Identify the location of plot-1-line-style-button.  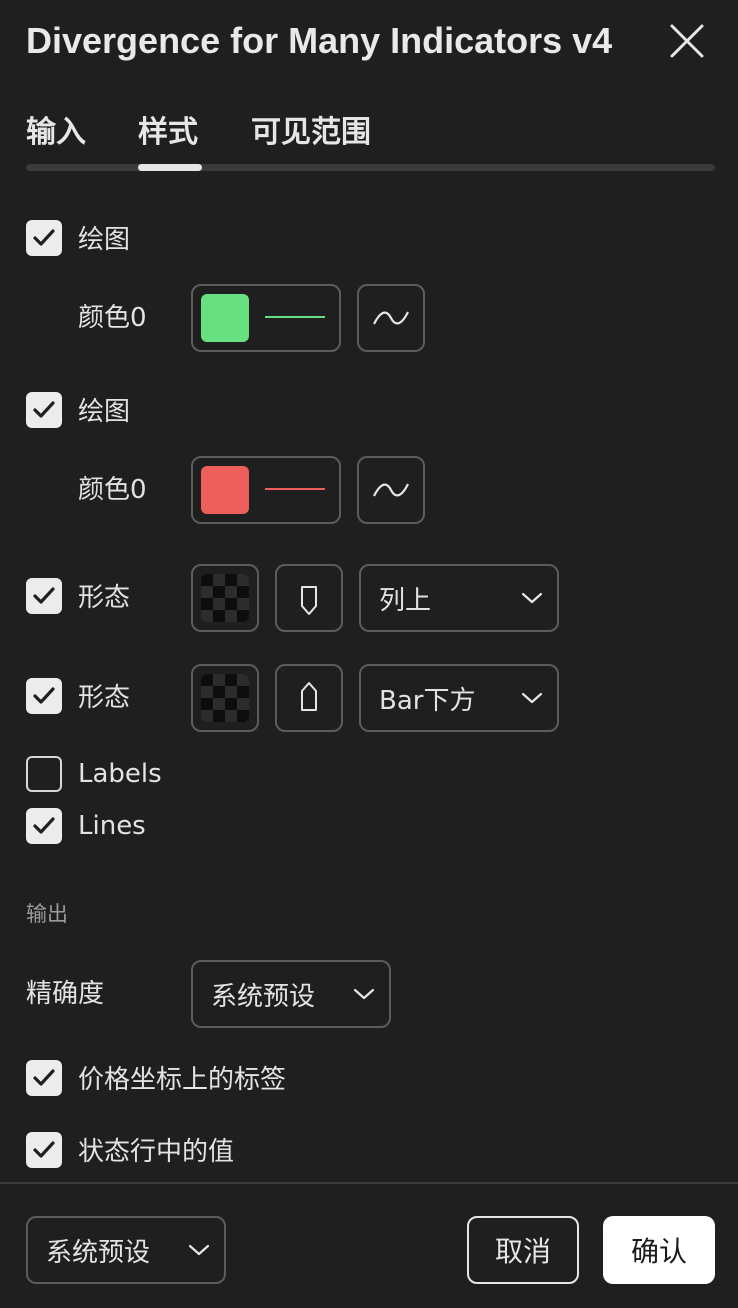
(391, 318).